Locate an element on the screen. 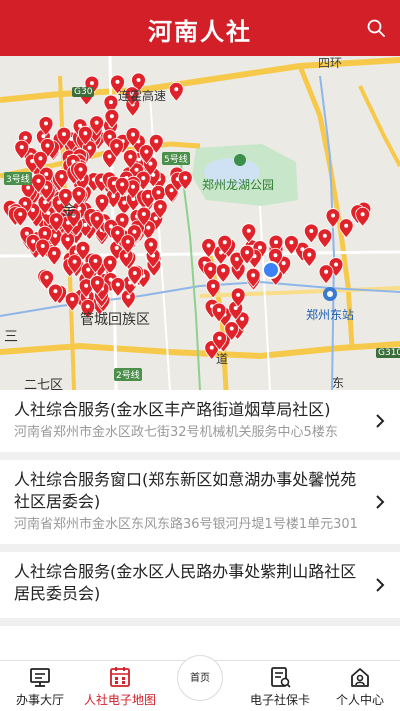  nav-label: 首页 is located at coordinates (200, 678).